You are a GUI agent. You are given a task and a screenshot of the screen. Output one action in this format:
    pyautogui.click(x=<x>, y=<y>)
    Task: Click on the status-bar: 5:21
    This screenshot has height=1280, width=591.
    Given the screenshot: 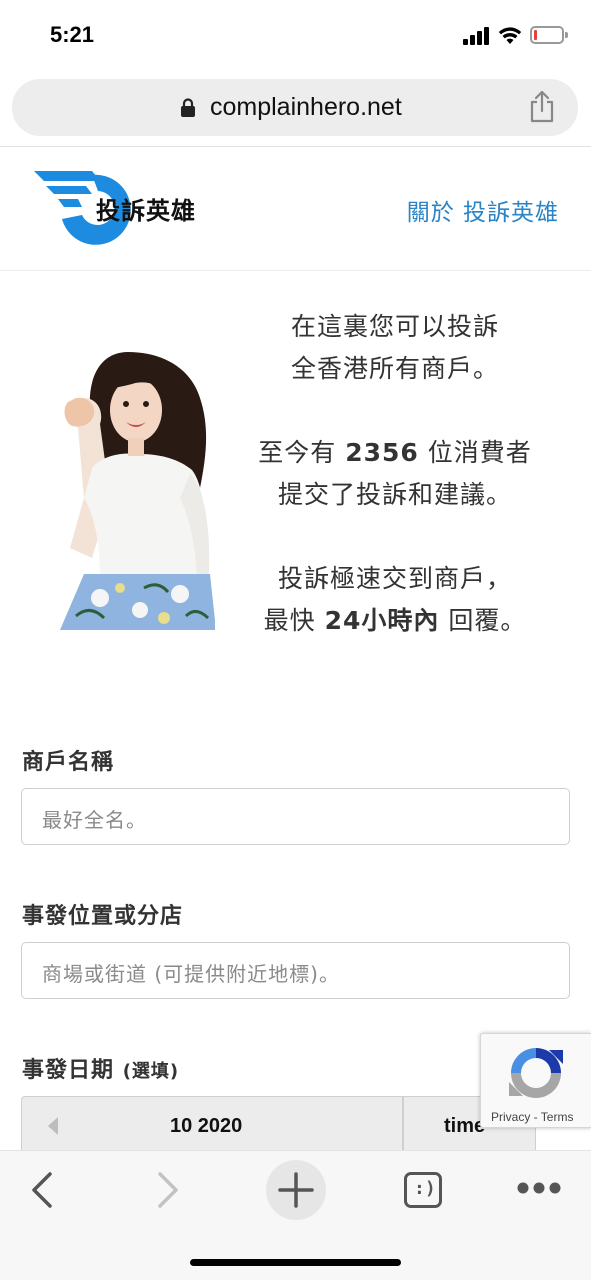 What is the action you would take?
    pyautogui.click(x=295, y=37)
    